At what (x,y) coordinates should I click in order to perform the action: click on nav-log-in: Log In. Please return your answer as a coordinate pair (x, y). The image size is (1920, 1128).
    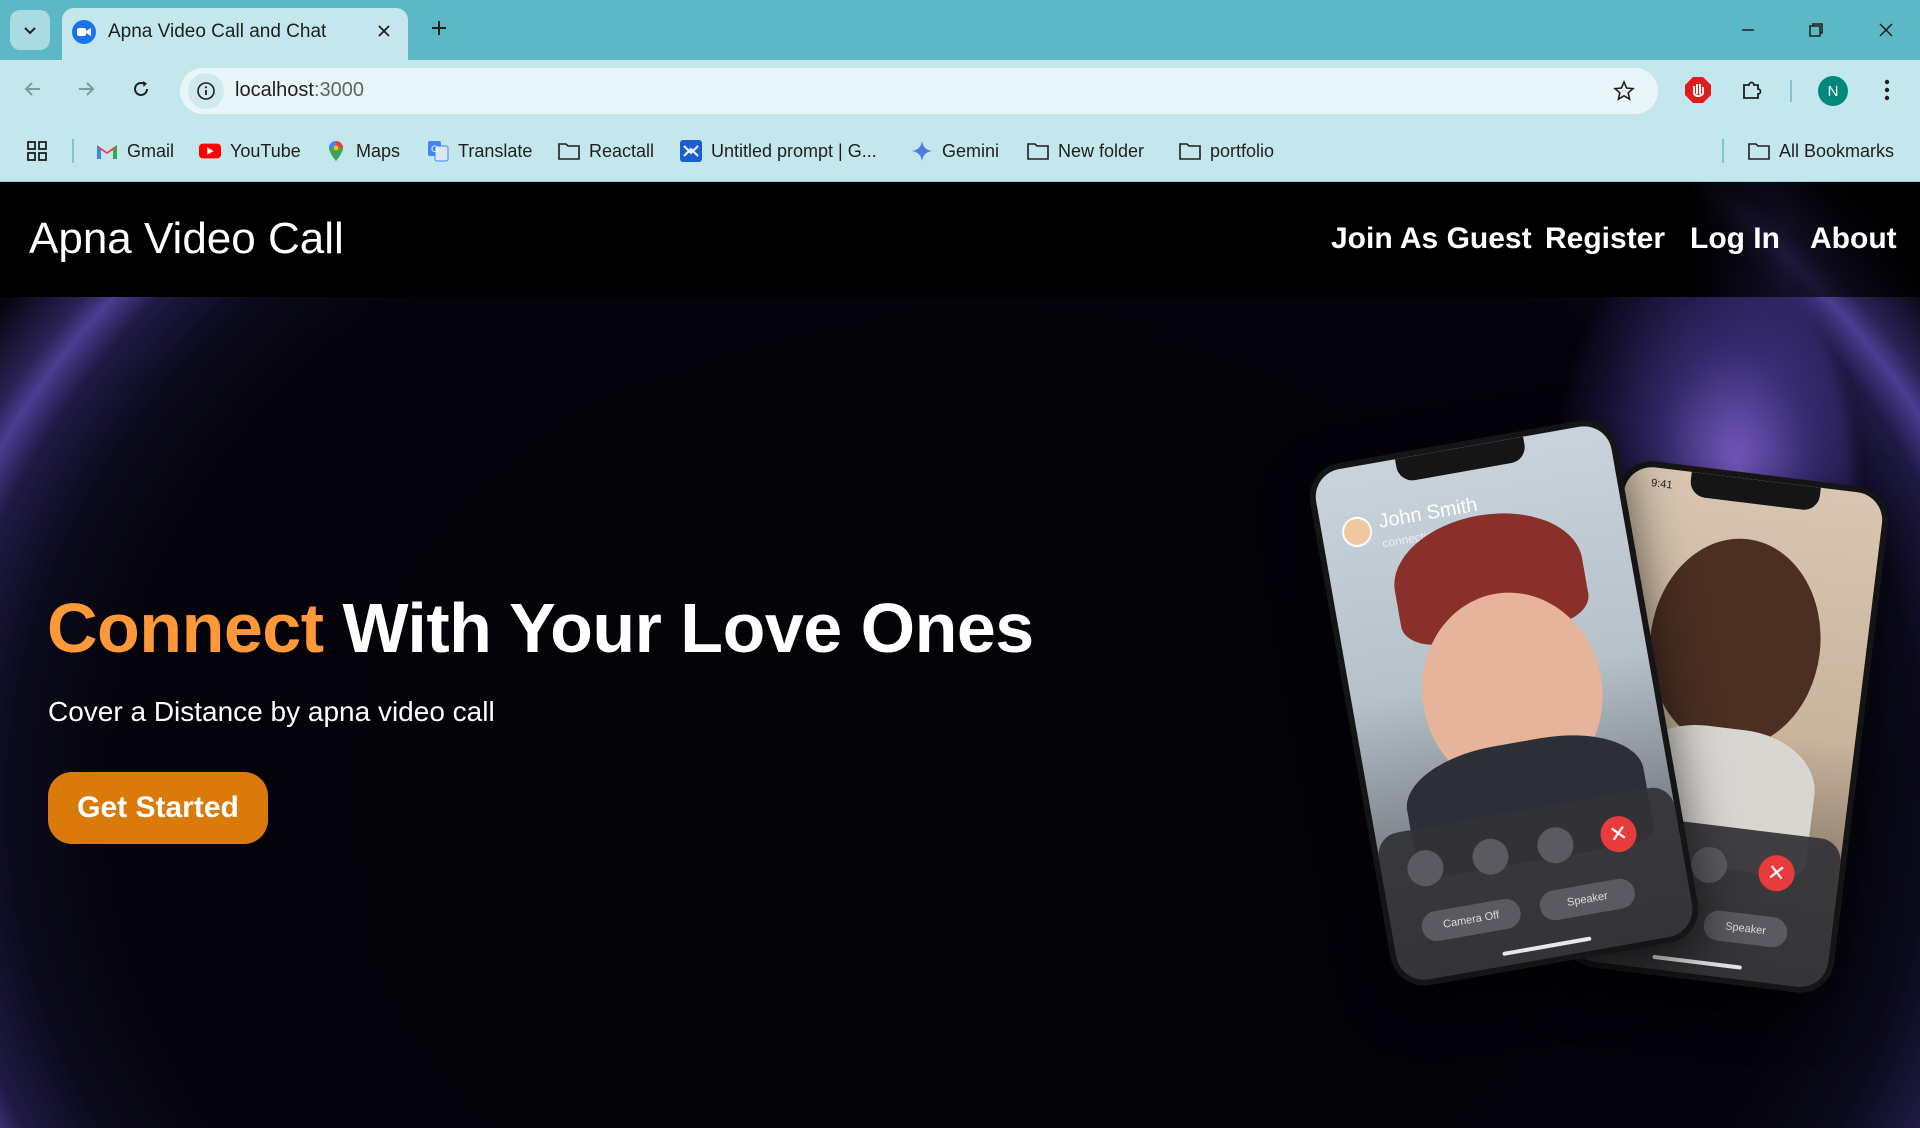
    Looking at the image, I should click on (1735, 239).